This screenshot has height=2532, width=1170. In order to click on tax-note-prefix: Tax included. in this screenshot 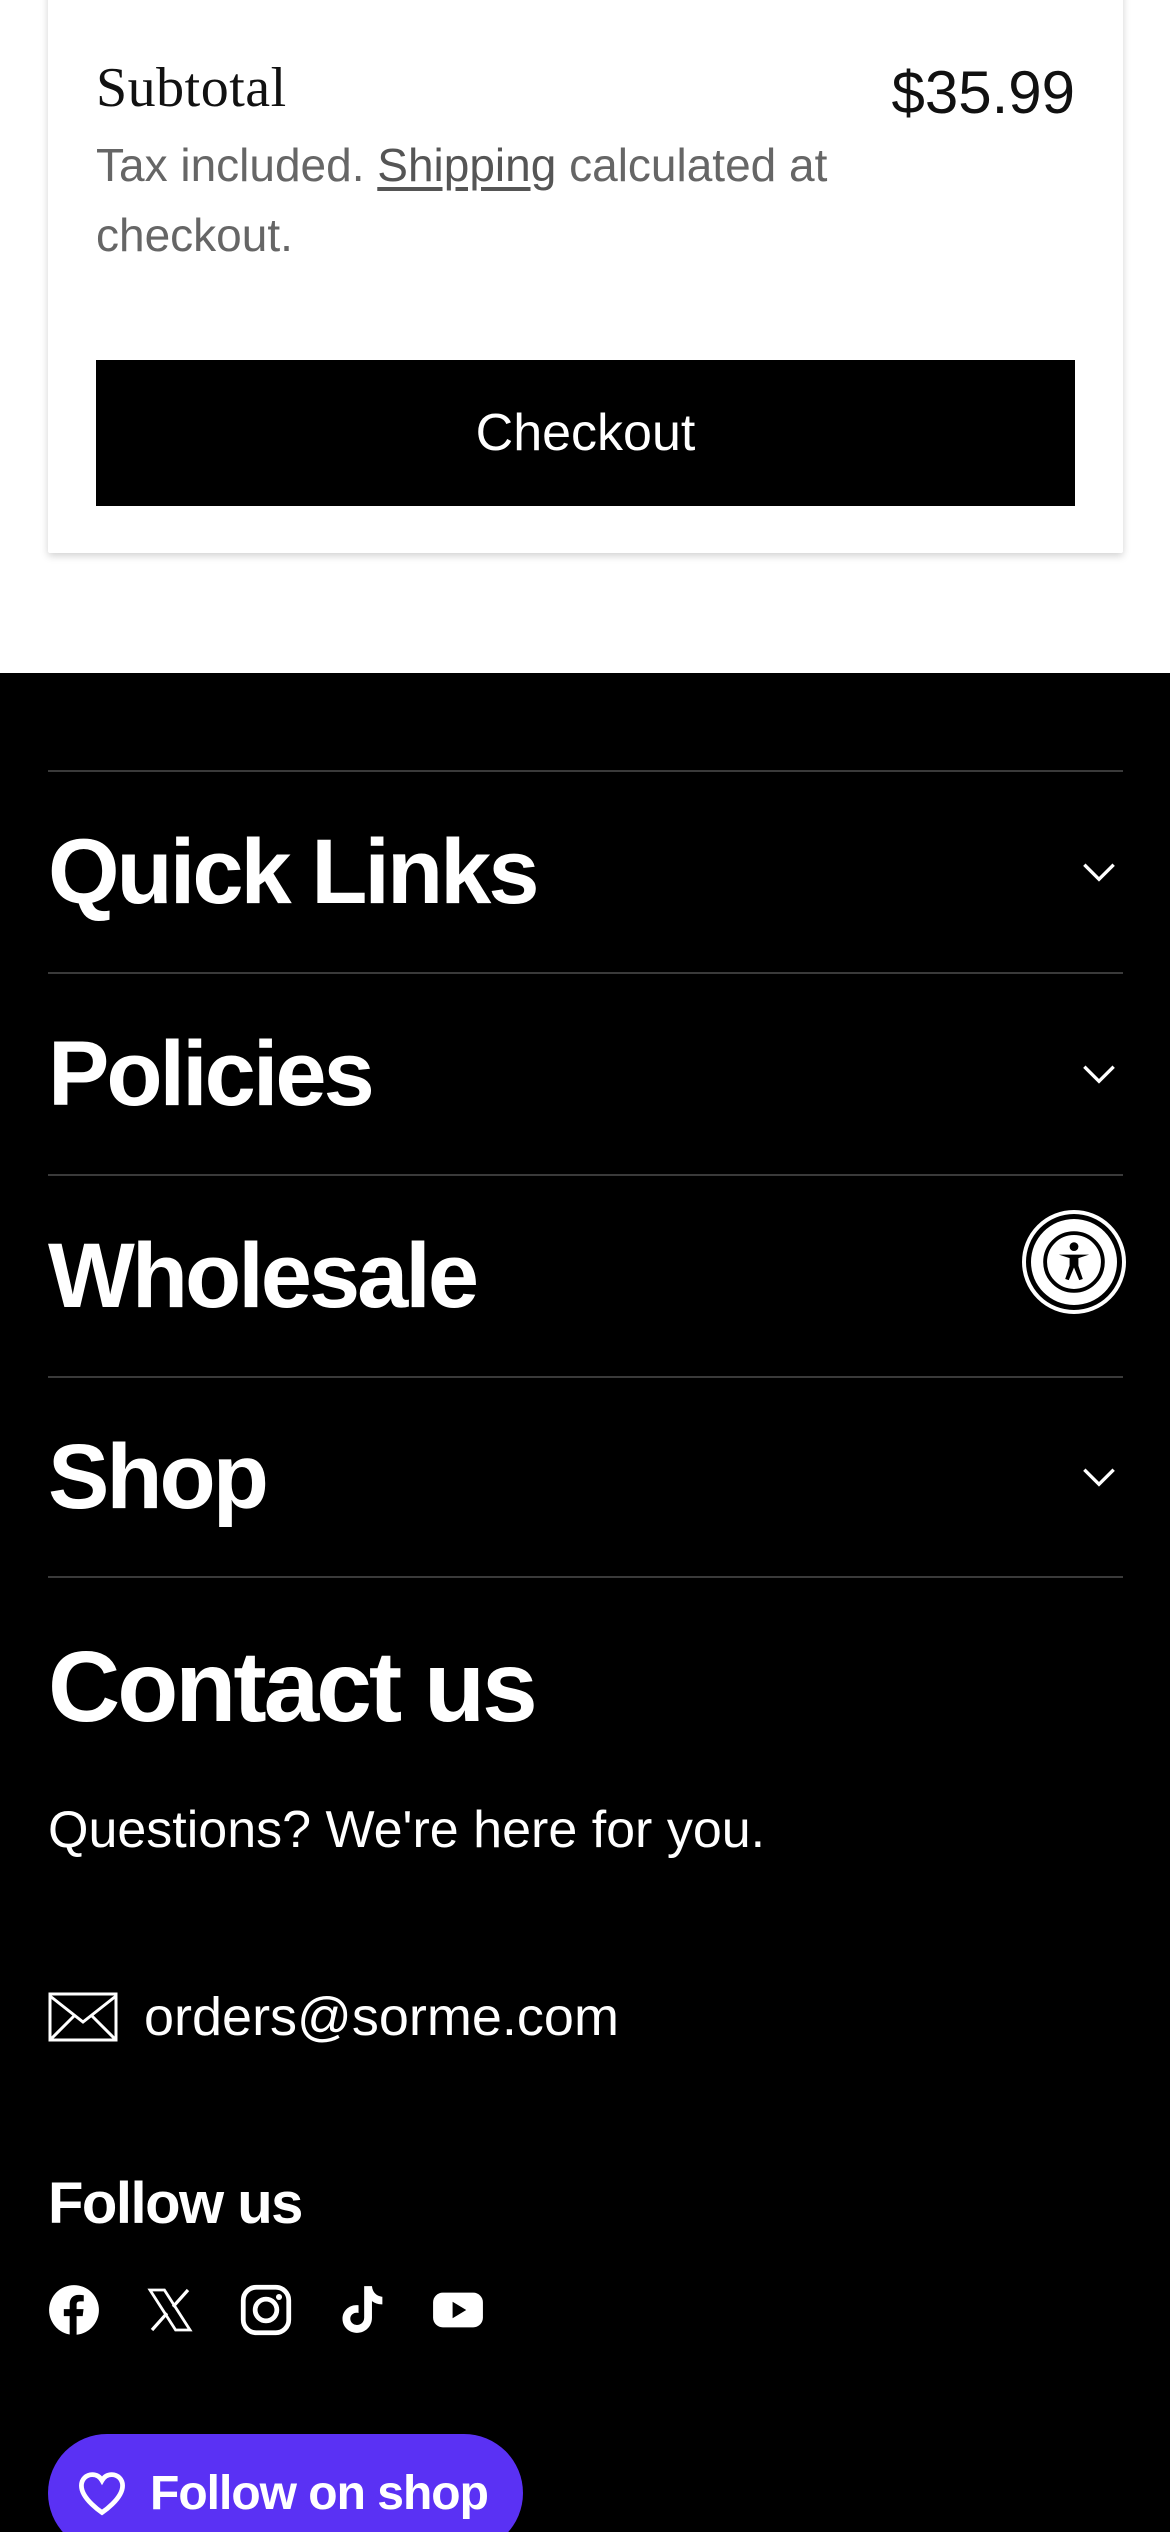, I will do `click(237, 165)`.